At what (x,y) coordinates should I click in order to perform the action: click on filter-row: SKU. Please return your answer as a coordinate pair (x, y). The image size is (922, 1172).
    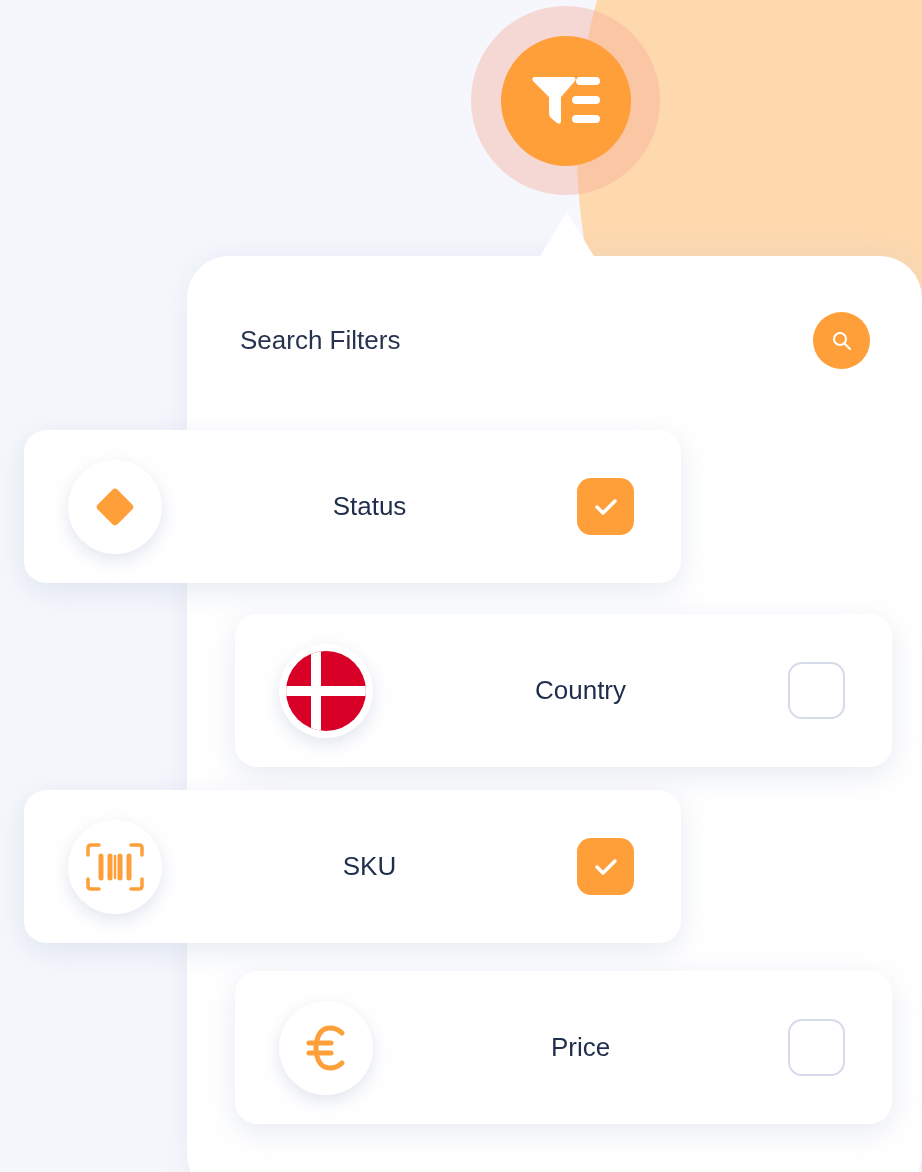
    Looking at the image, I should click on (352, 866).